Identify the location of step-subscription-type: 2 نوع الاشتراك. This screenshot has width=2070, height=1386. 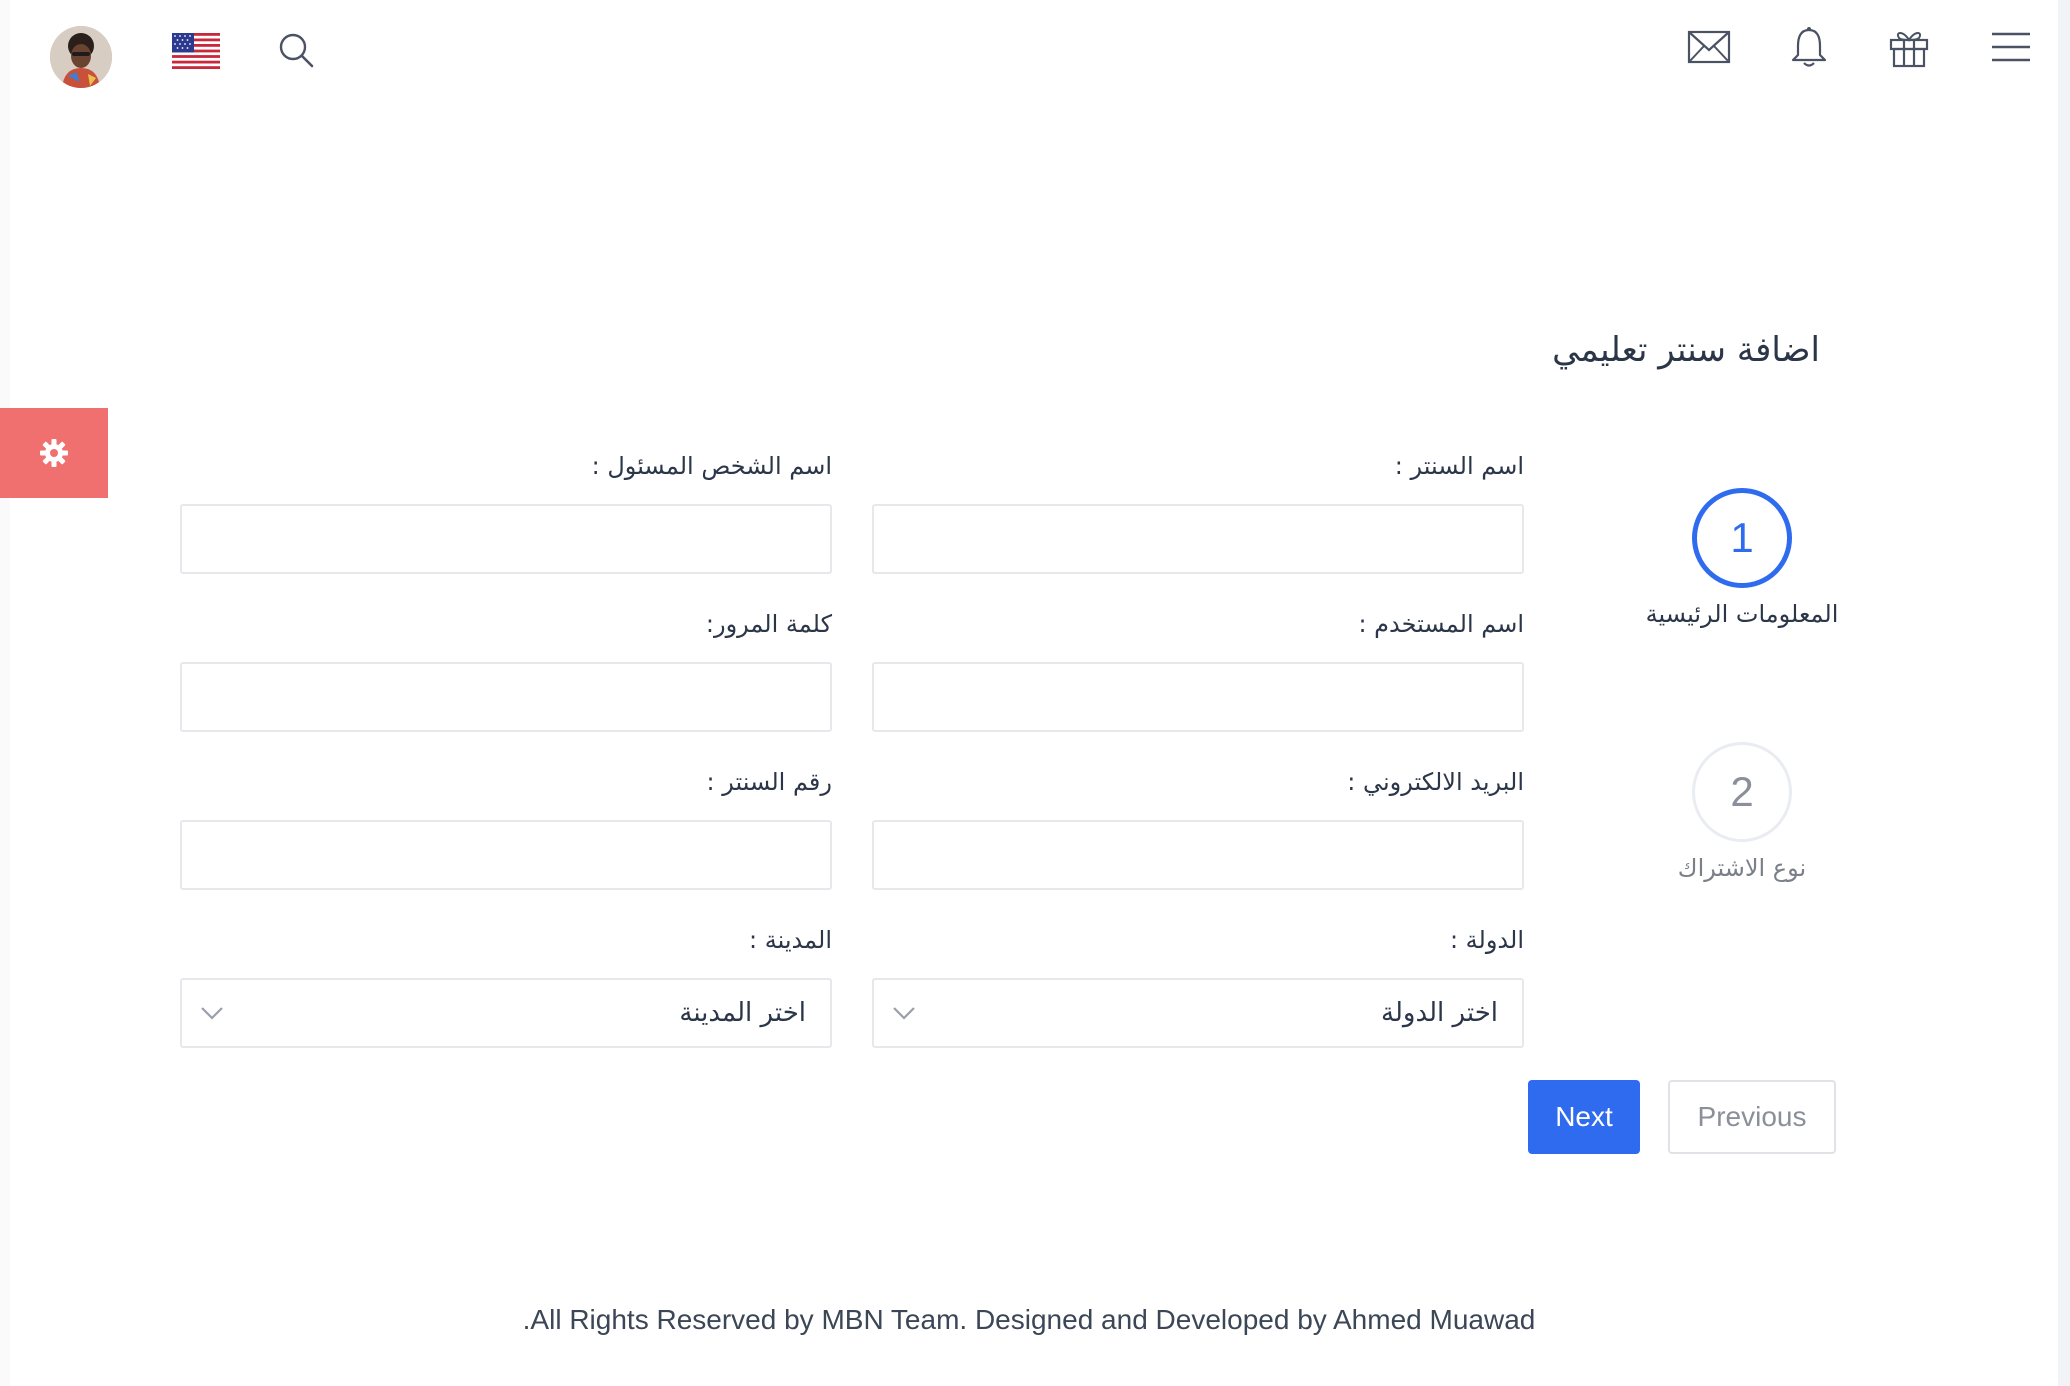
(1742, 812).